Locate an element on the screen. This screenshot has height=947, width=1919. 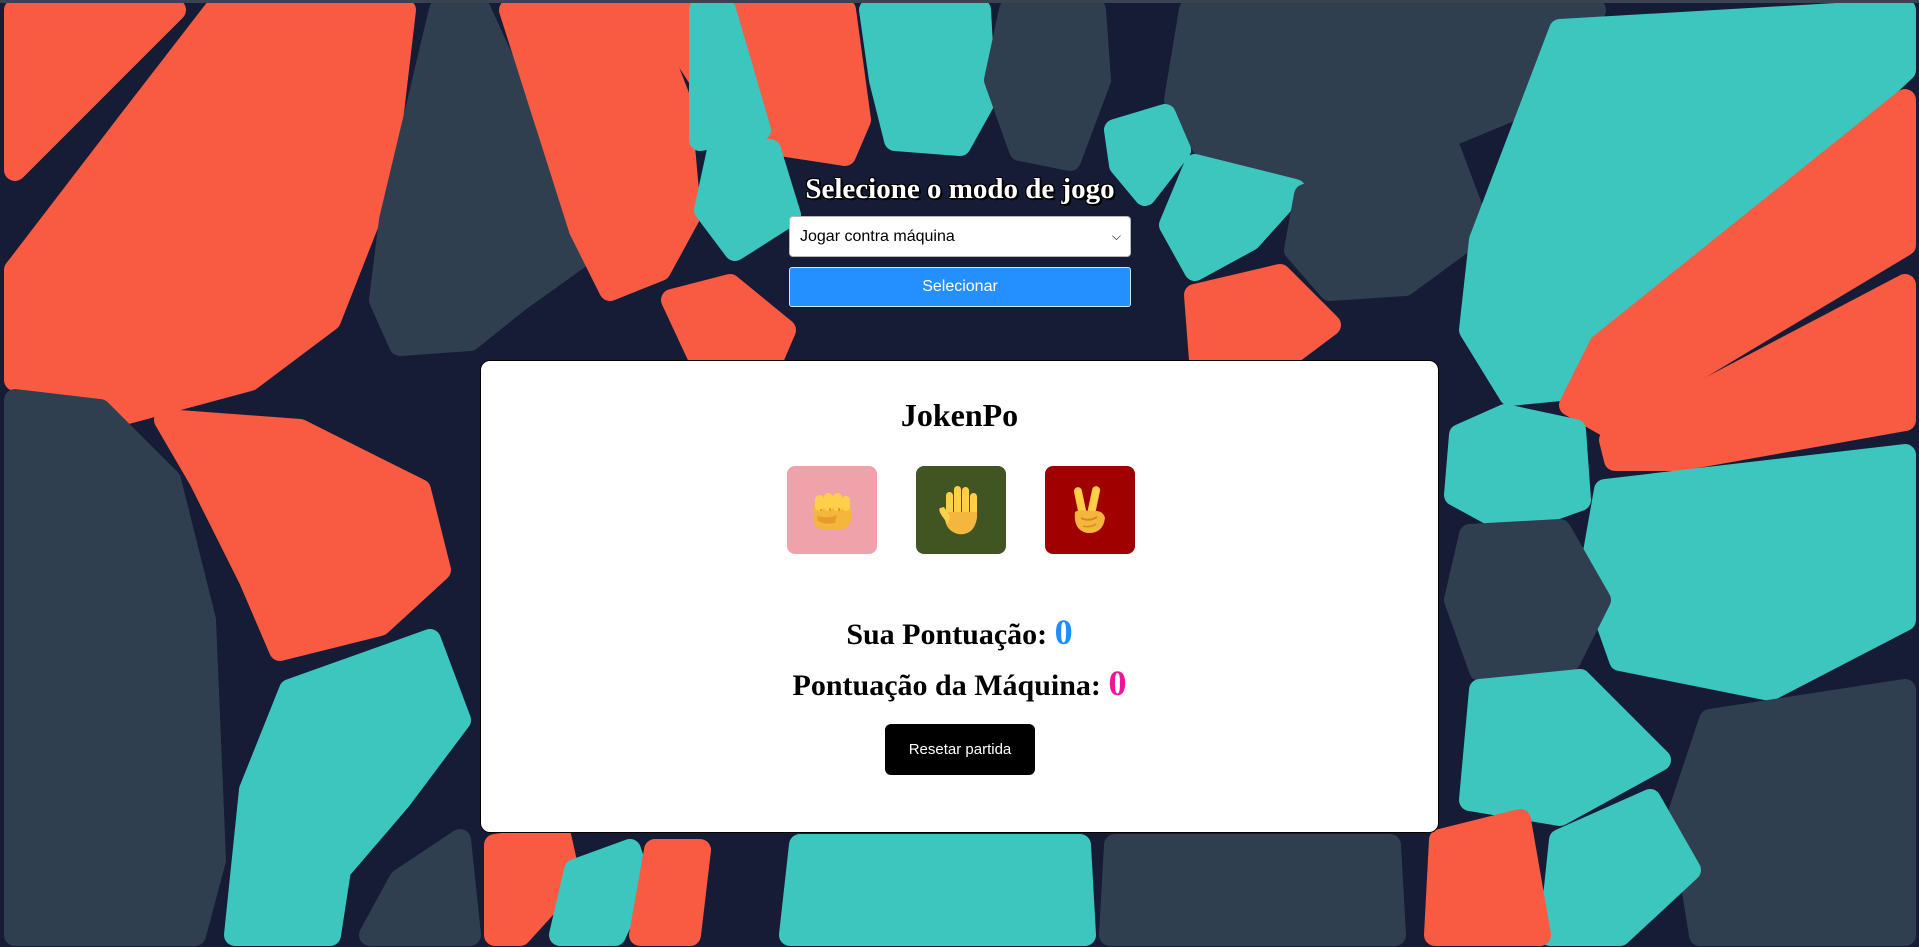
player-score-label: Sua Pontuação: is located at coordinates (947, 634).